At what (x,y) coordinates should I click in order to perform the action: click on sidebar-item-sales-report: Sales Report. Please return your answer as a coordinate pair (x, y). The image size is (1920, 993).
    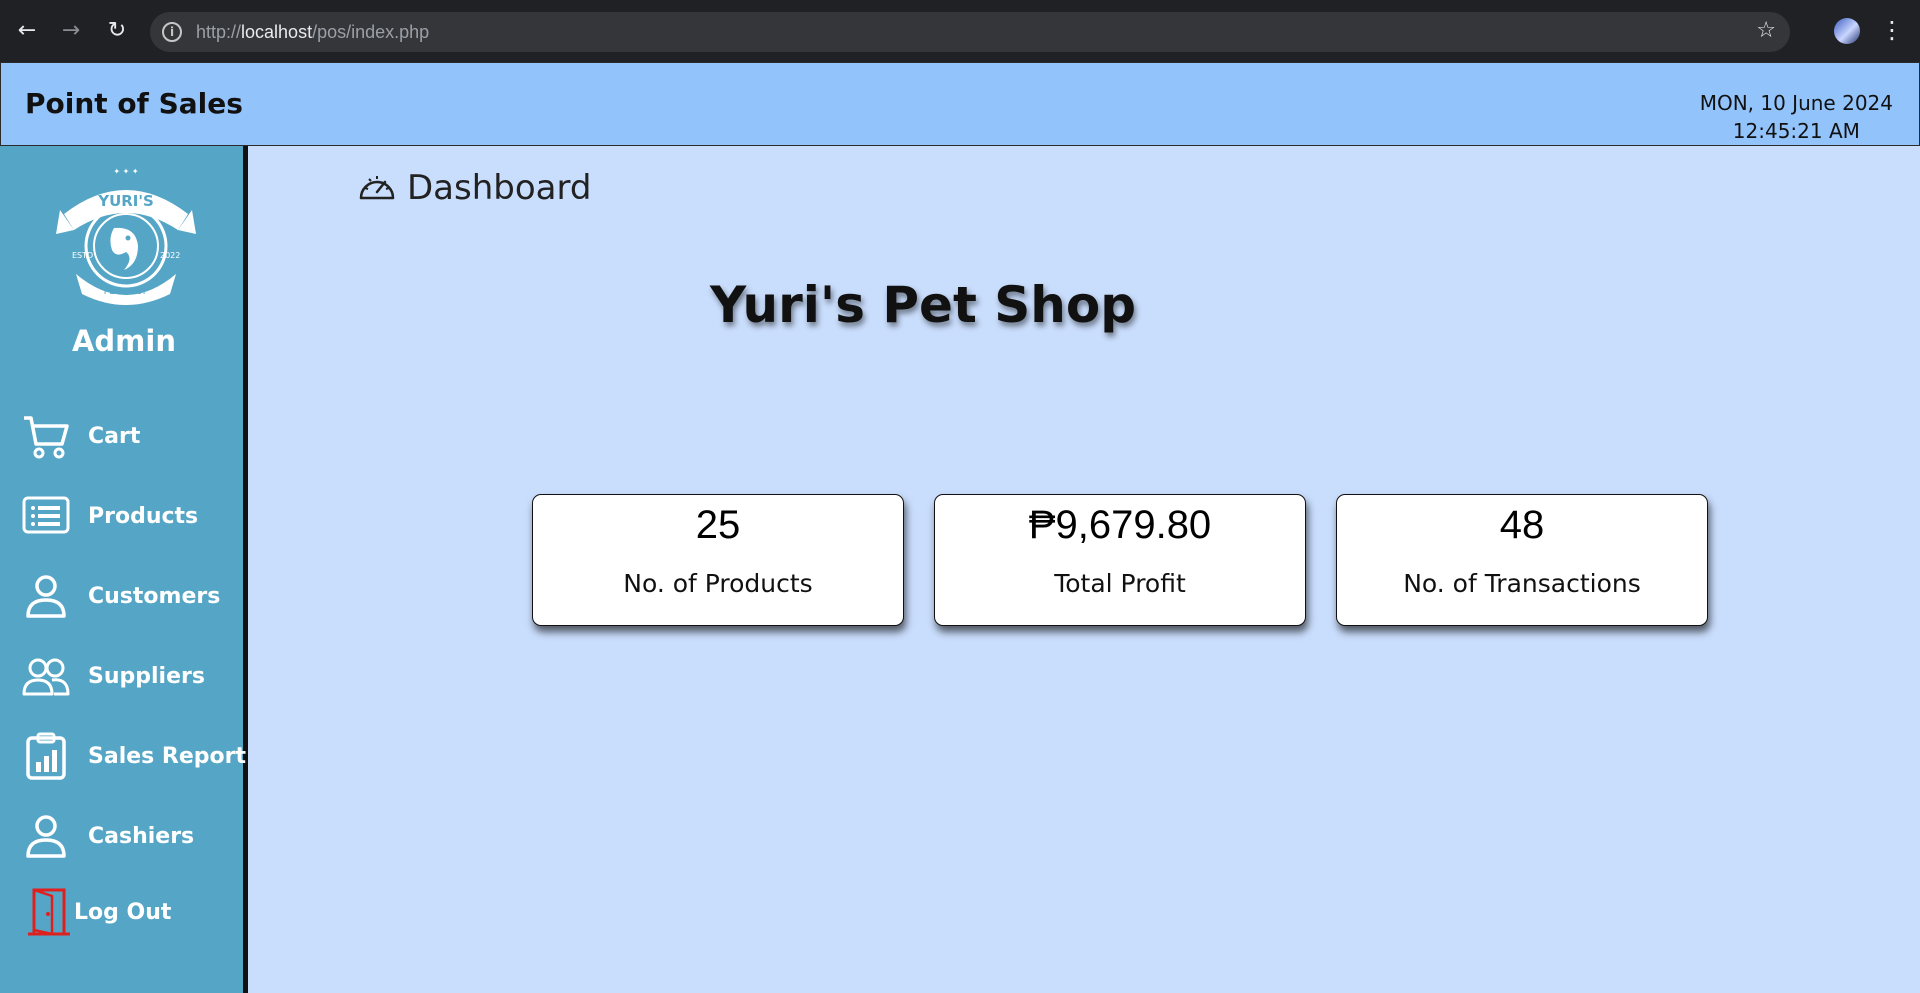
    Looking at the image, I should click on (134, 758).